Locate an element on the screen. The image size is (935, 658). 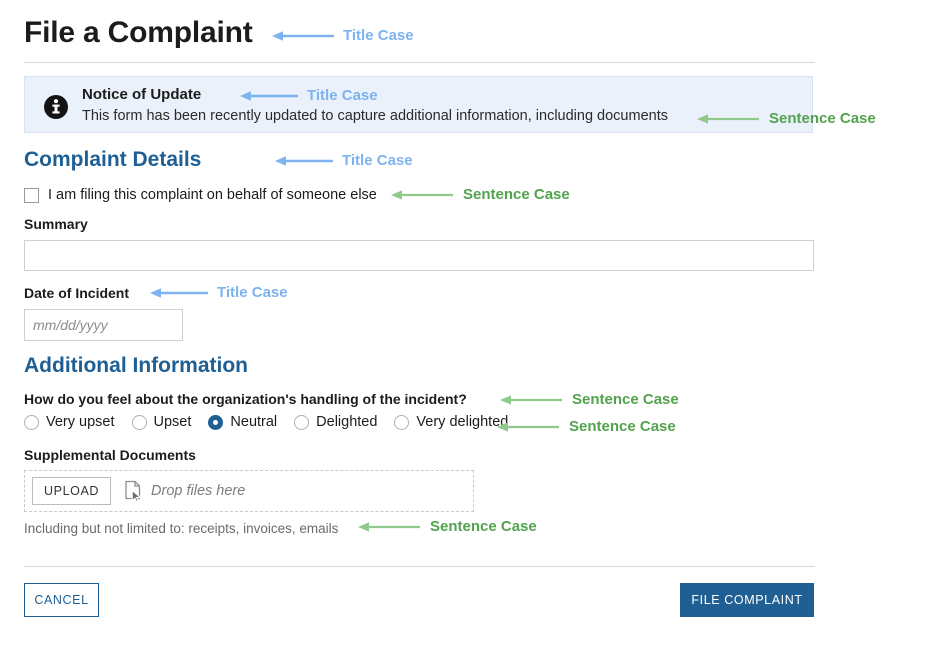
radio-label: Upset is located at coordinates (172, 422).